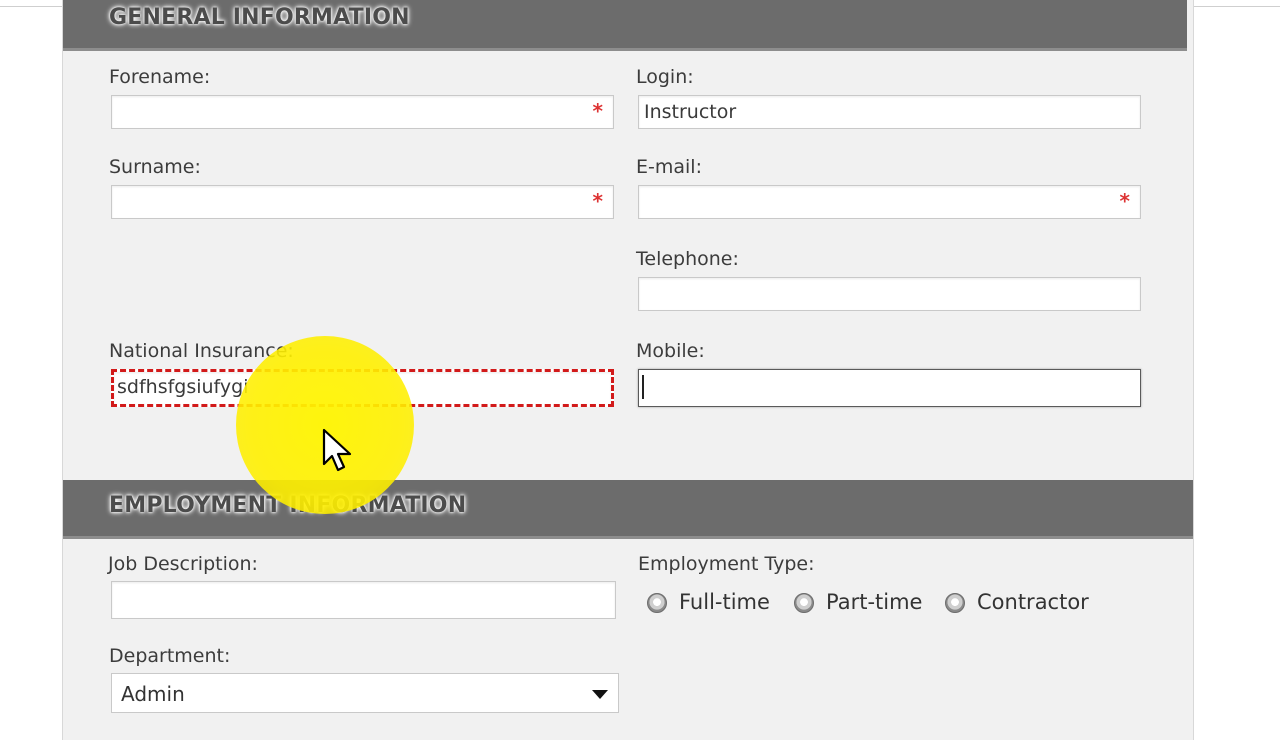 This screenshot has height=740, width=1280. I want to click on radio-label: Full-time, so click(724, 602).